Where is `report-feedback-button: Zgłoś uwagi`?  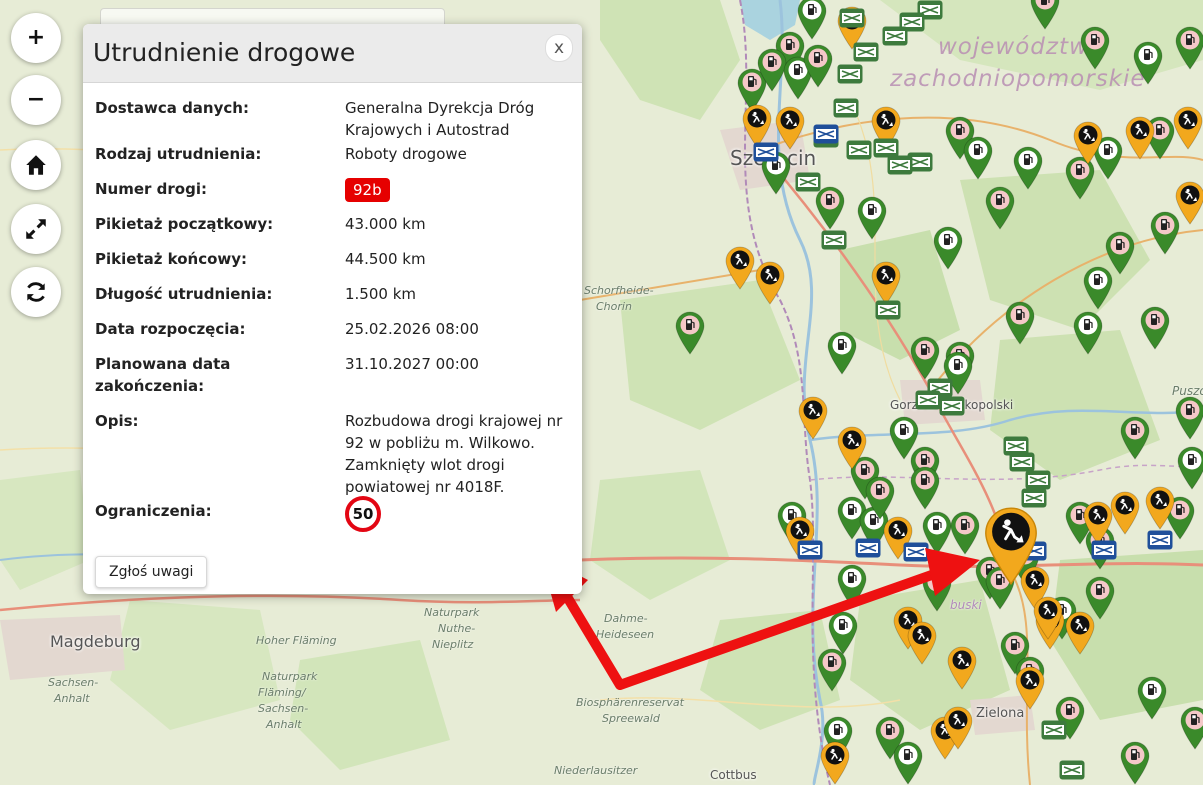 report-feedback-button: Zgłoś uwagi is located at coordinates (151, 572).